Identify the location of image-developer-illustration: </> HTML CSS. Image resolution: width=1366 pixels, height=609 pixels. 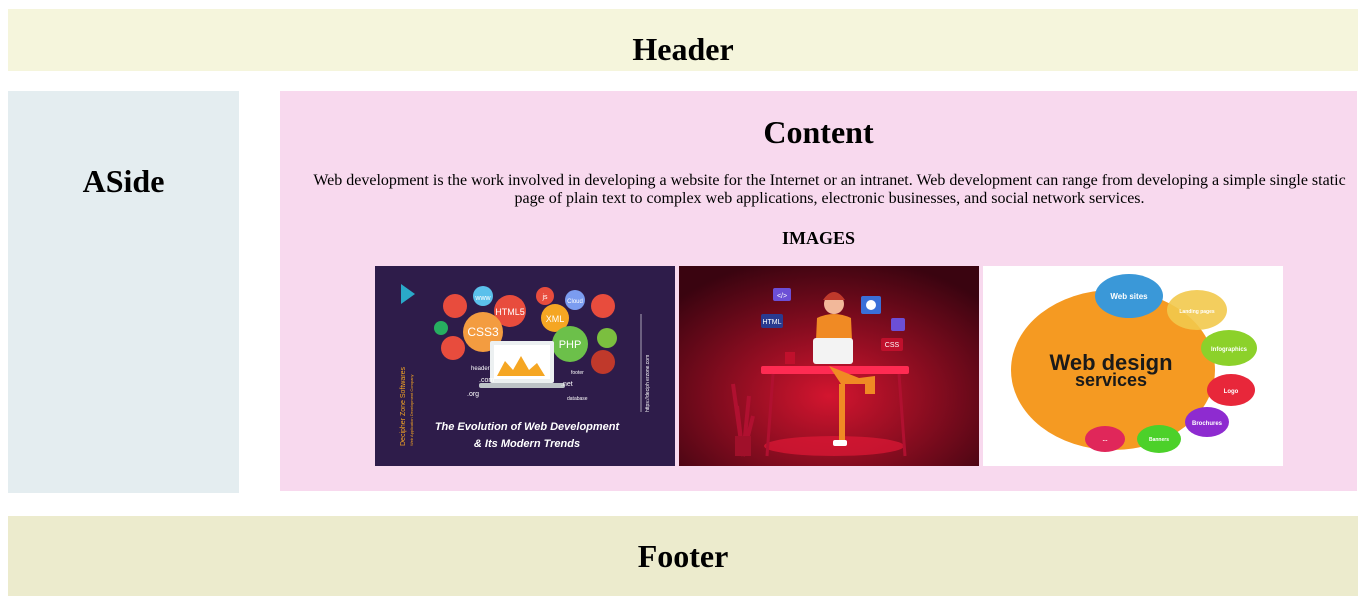
(829, 366).